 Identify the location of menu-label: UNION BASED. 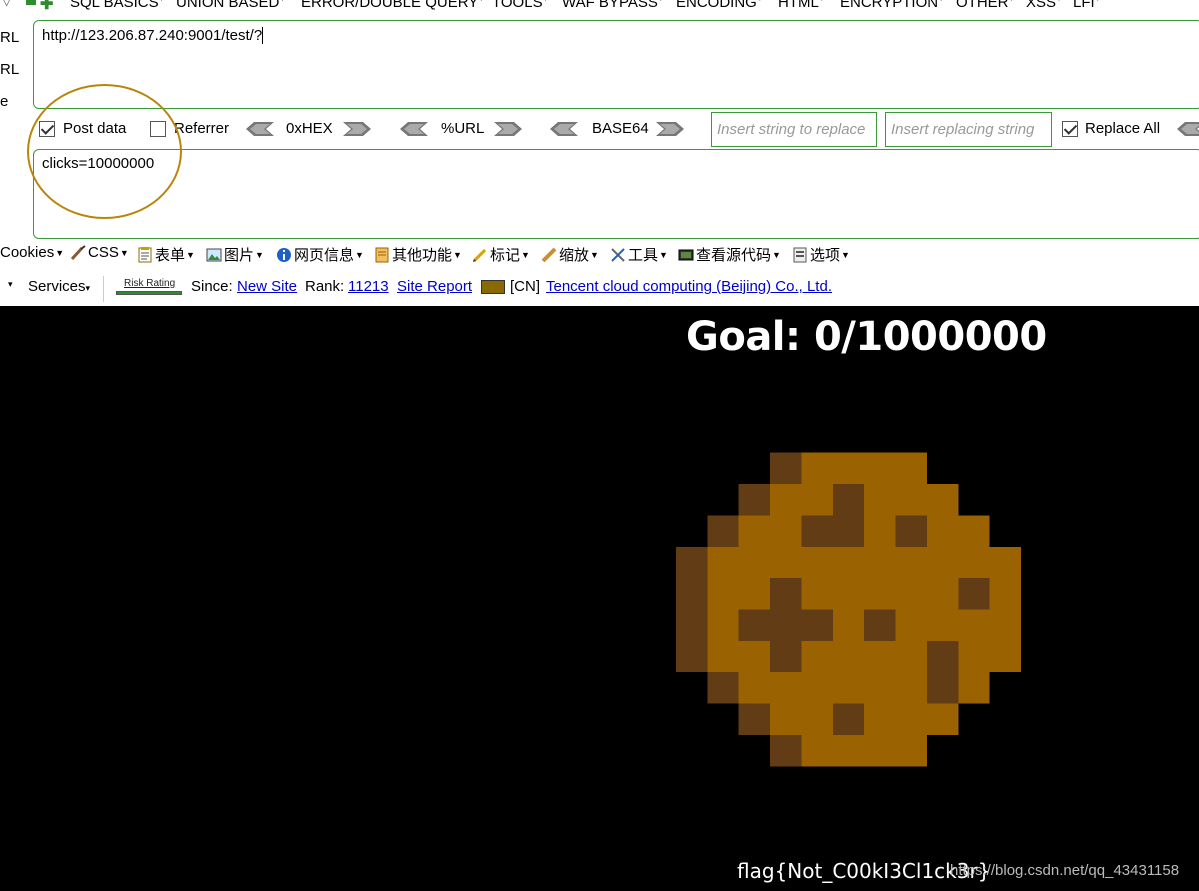
(228, 5).